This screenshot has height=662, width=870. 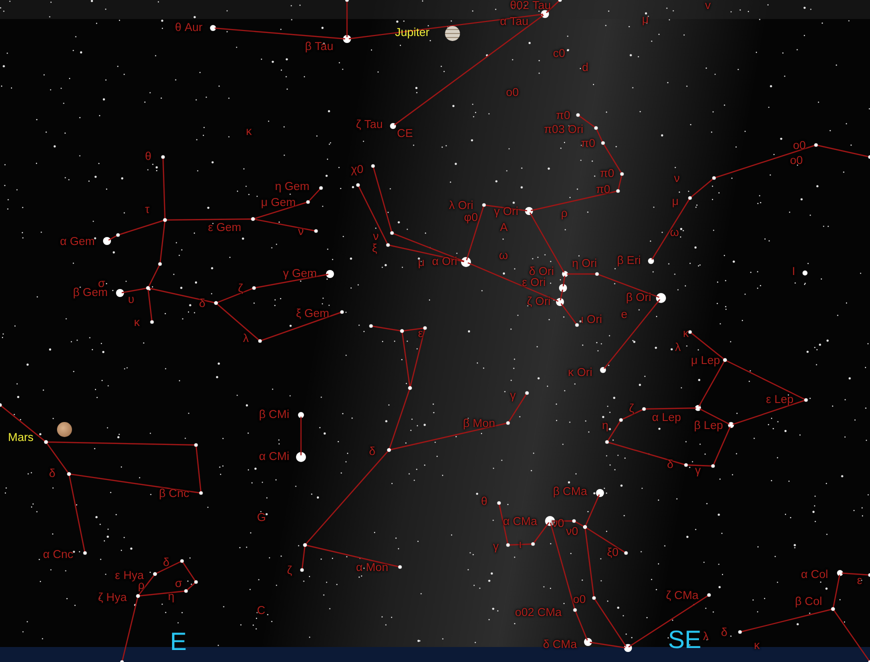 I want to click on star-label: CE, so click(x=405, y=134).